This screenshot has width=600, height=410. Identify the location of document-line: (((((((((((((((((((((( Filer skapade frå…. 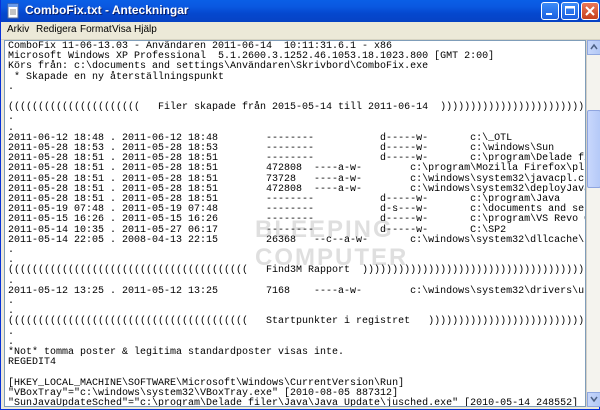
(297, 108).